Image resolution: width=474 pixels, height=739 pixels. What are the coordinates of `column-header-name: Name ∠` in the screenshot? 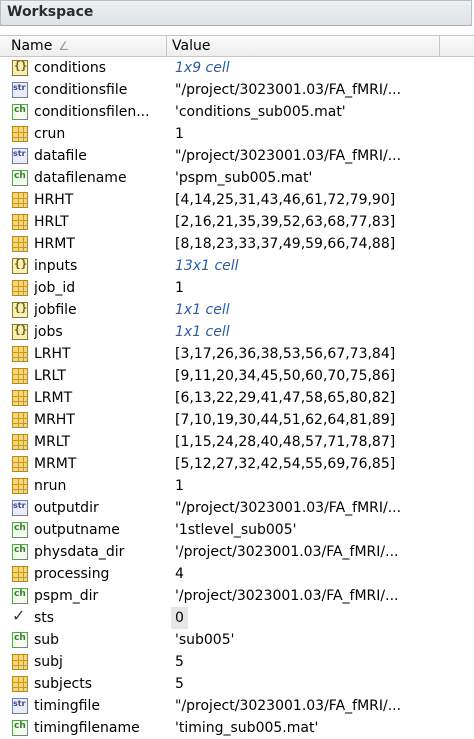 It's located at (83, 46).